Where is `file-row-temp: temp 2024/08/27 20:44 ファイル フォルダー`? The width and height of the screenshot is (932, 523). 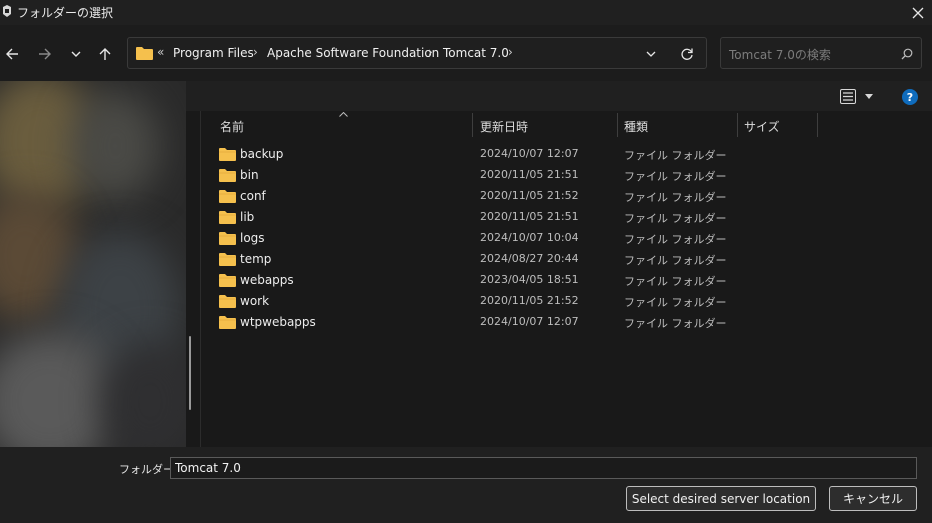 file-row-temp: temp 2024/08/27 20:44 ファイル フォルダー is located at coordinates (519, 259).